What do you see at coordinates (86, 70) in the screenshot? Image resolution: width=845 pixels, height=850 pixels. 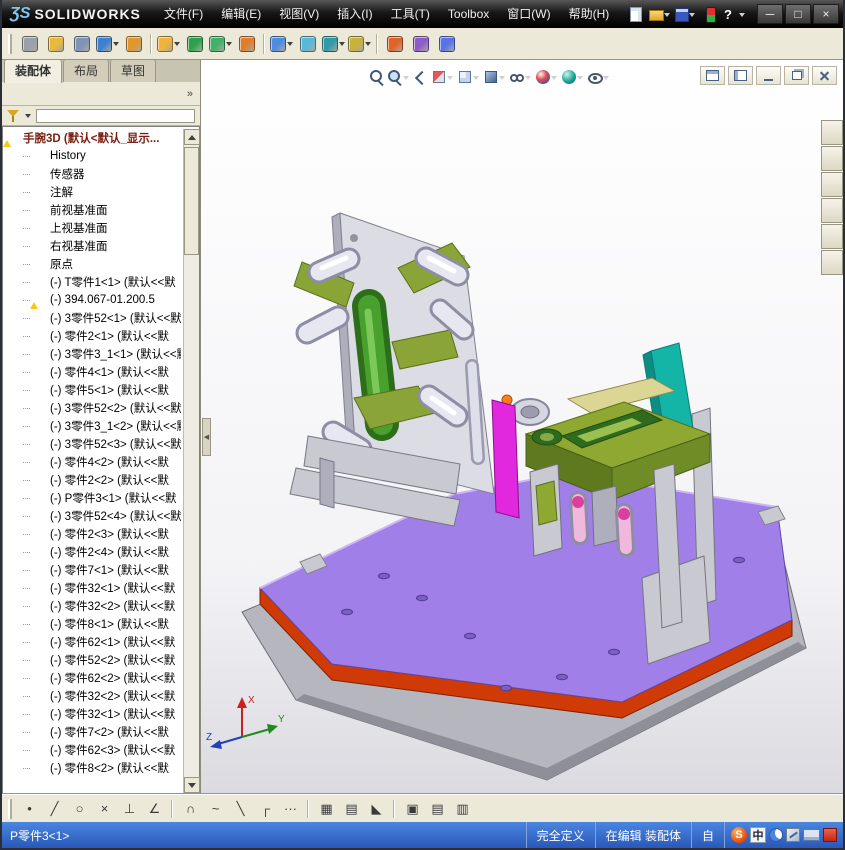 I see `document-tab: 布局` at bounding box center [86, 70].